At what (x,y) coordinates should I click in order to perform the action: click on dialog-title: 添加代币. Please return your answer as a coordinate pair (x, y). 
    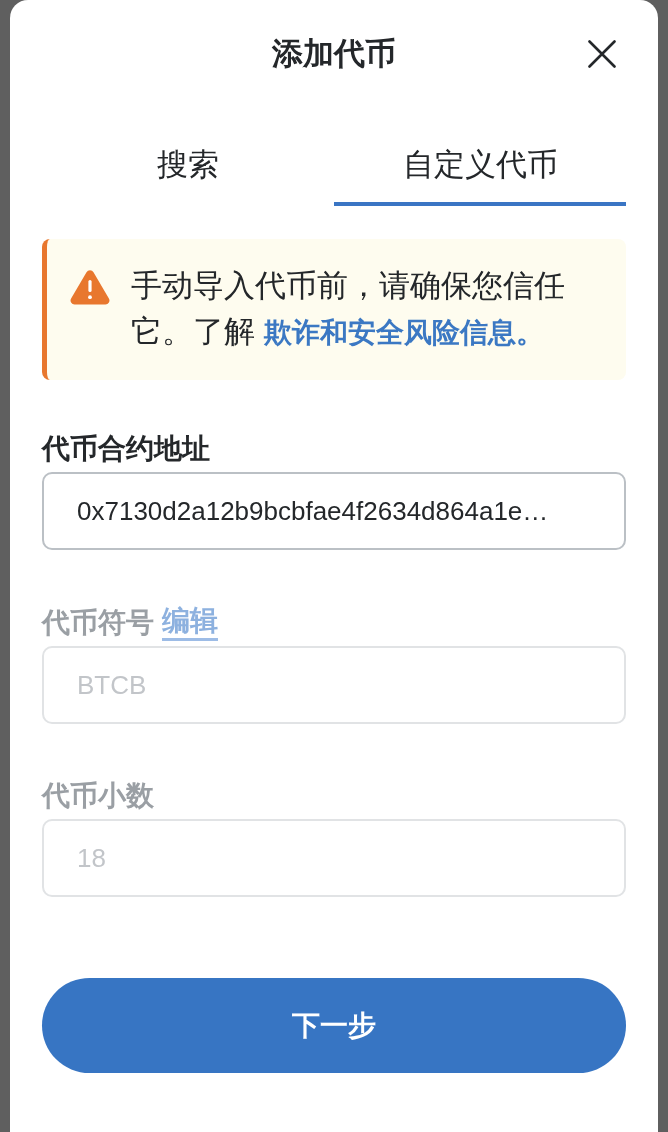
    Looking at the image, I should click on (334, 54).